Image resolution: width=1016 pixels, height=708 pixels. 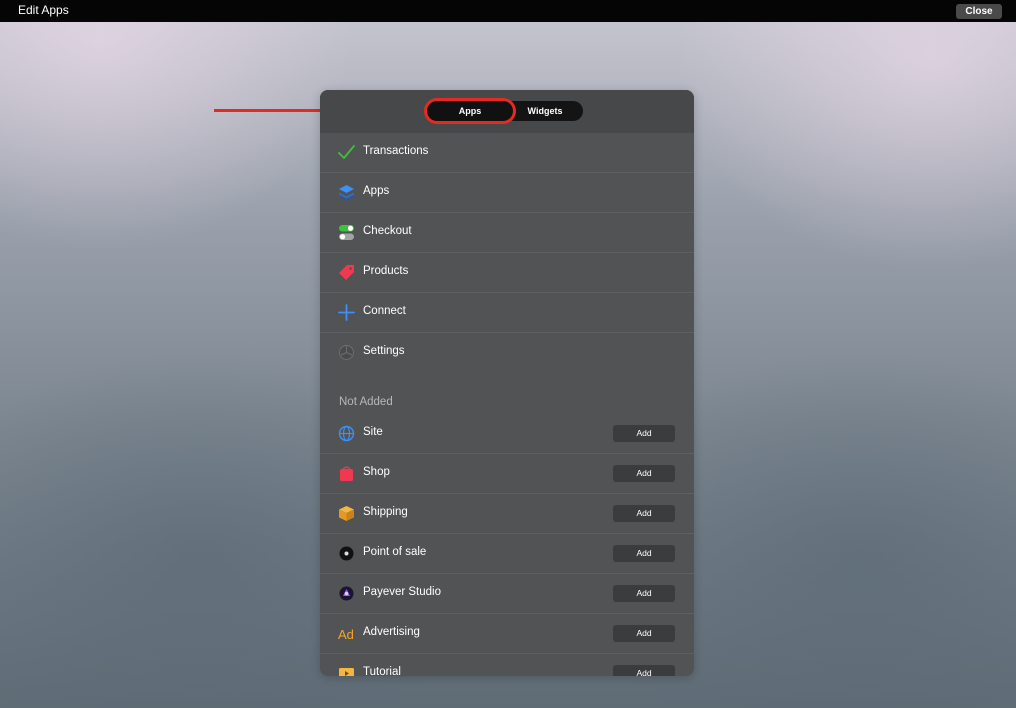 I want to click on checkmark-icon, so click(x=346, y=152).